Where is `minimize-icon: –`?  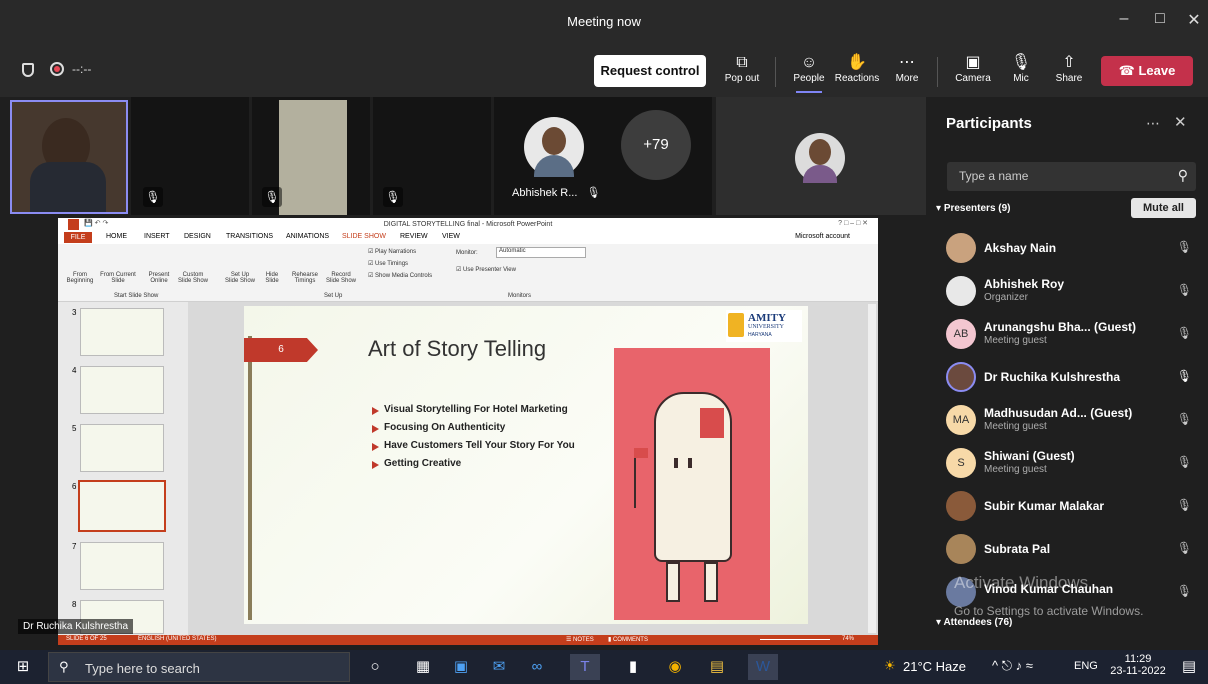
minimize-icon: – is located at coordinates (1124, 19).